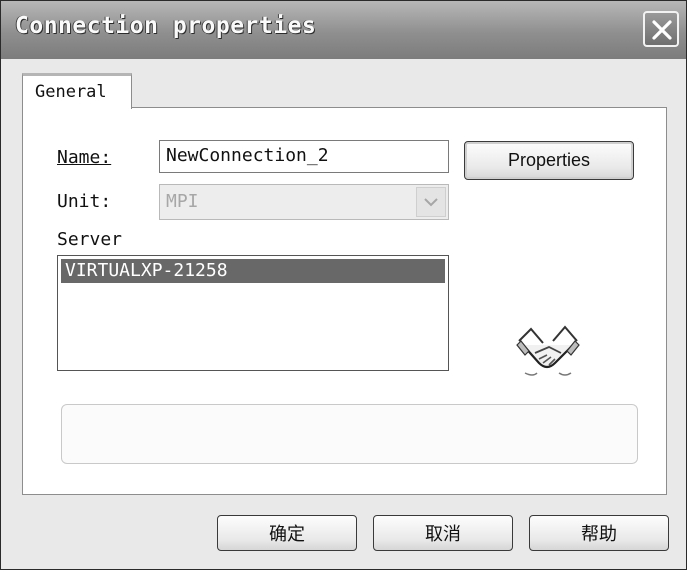 This screenshot has width=687, height=570. What do you see at coordinates (71, 92) in the screenshot?
I see `tab-general-label: General` at bounding box center [71, 92].